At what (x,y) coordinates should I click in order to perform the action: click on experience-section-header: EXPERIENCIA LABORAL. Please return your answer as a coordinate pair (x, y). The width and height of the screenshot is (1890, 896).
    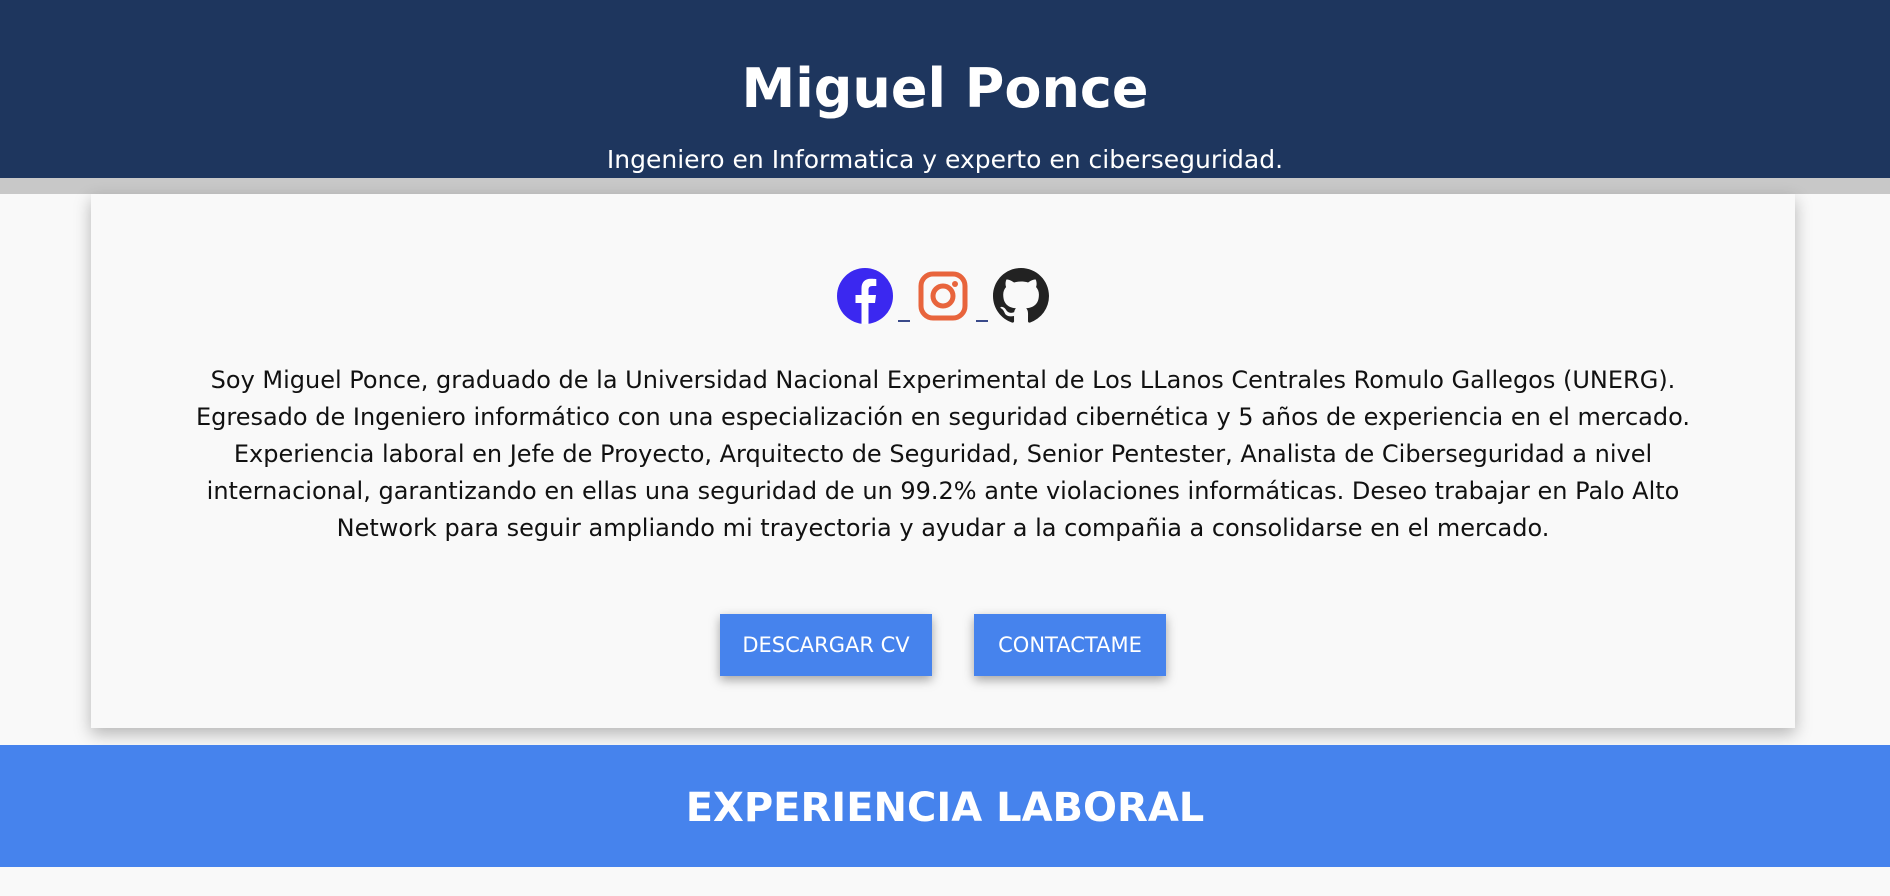
    Looking at the image, I should click on (945, 806).